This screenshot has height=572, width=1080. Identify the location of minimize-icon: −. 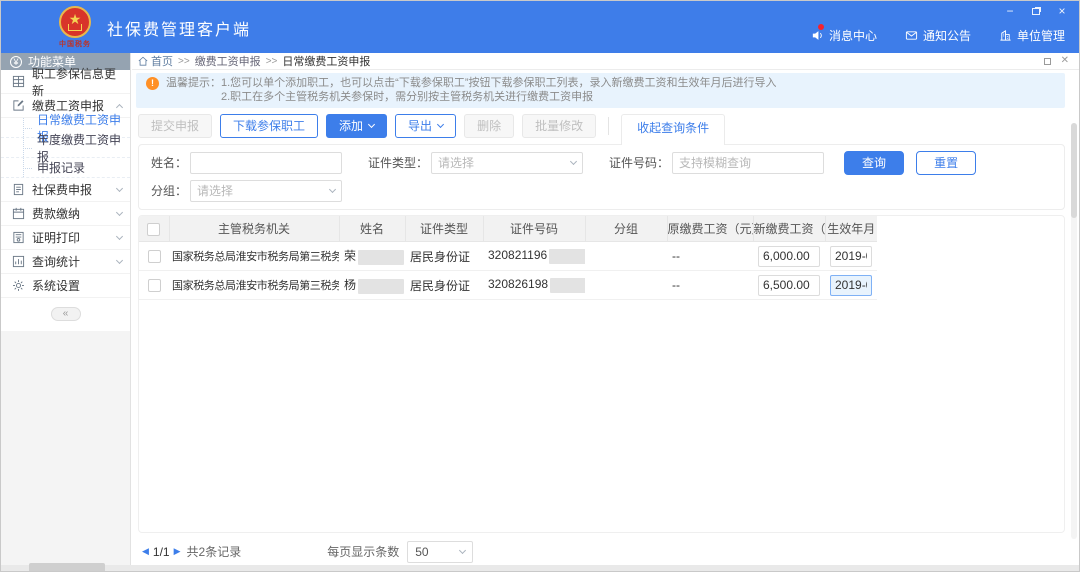
(1010, 11).